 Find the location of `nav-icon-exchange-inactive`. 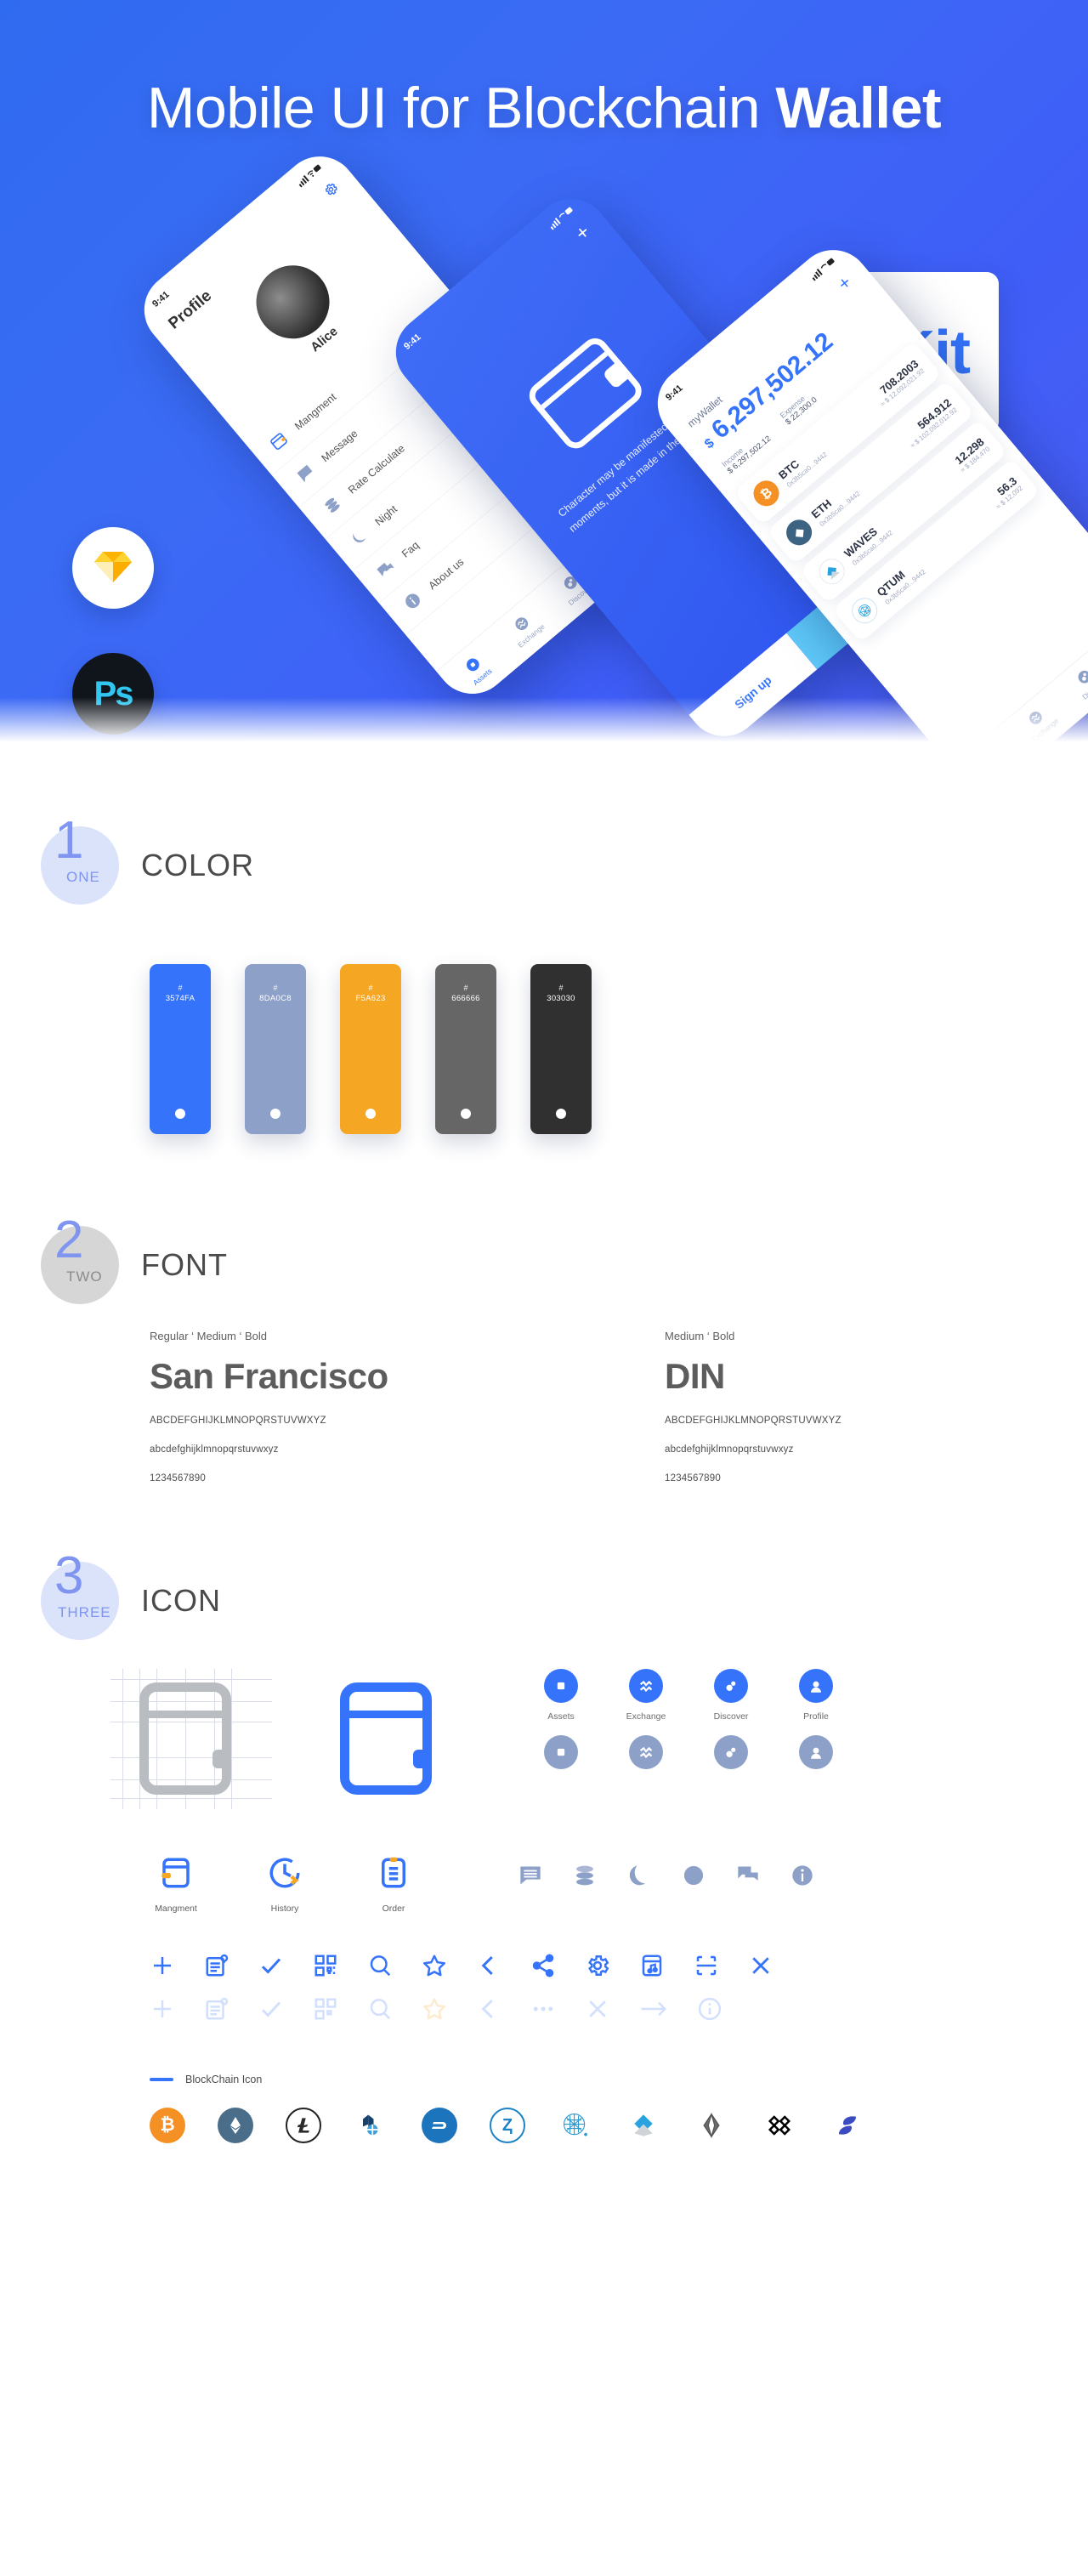

nav-icon-exchange-inactive is located at coordinates (646, 1752).